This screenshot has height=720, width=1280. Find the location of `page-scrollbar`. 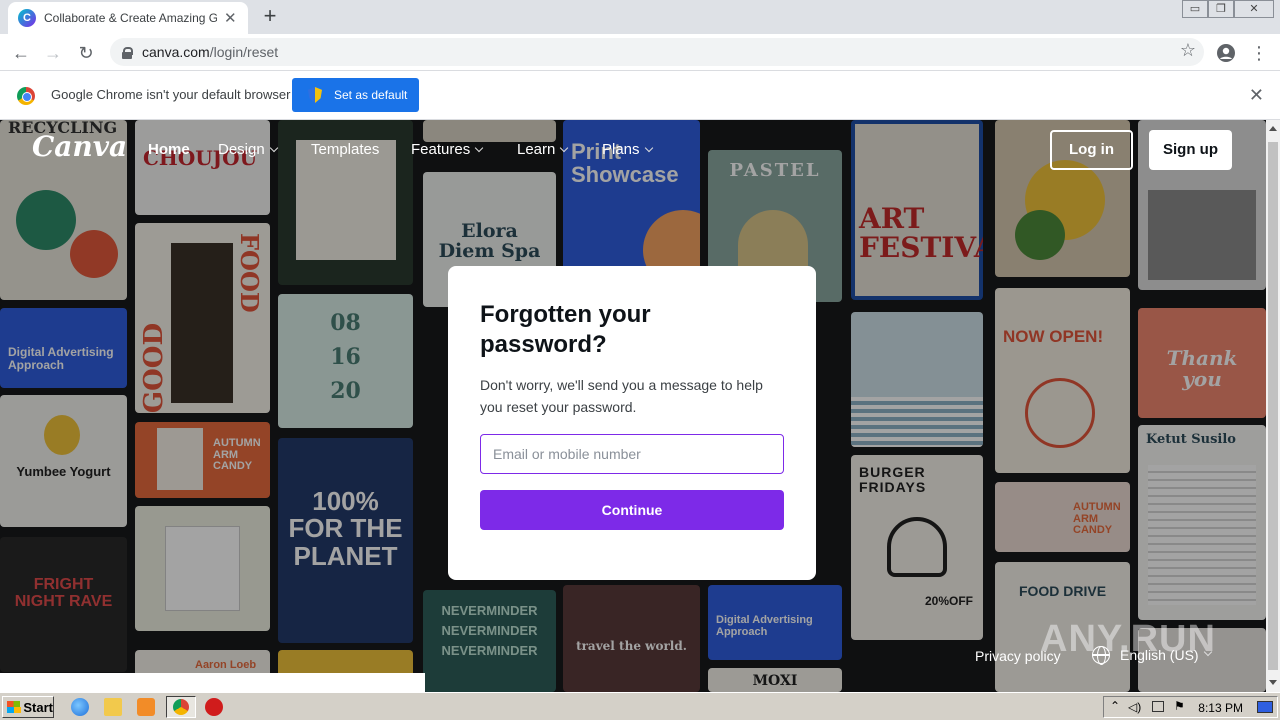

page-scrollbar is located at coordinates (1273, 406).